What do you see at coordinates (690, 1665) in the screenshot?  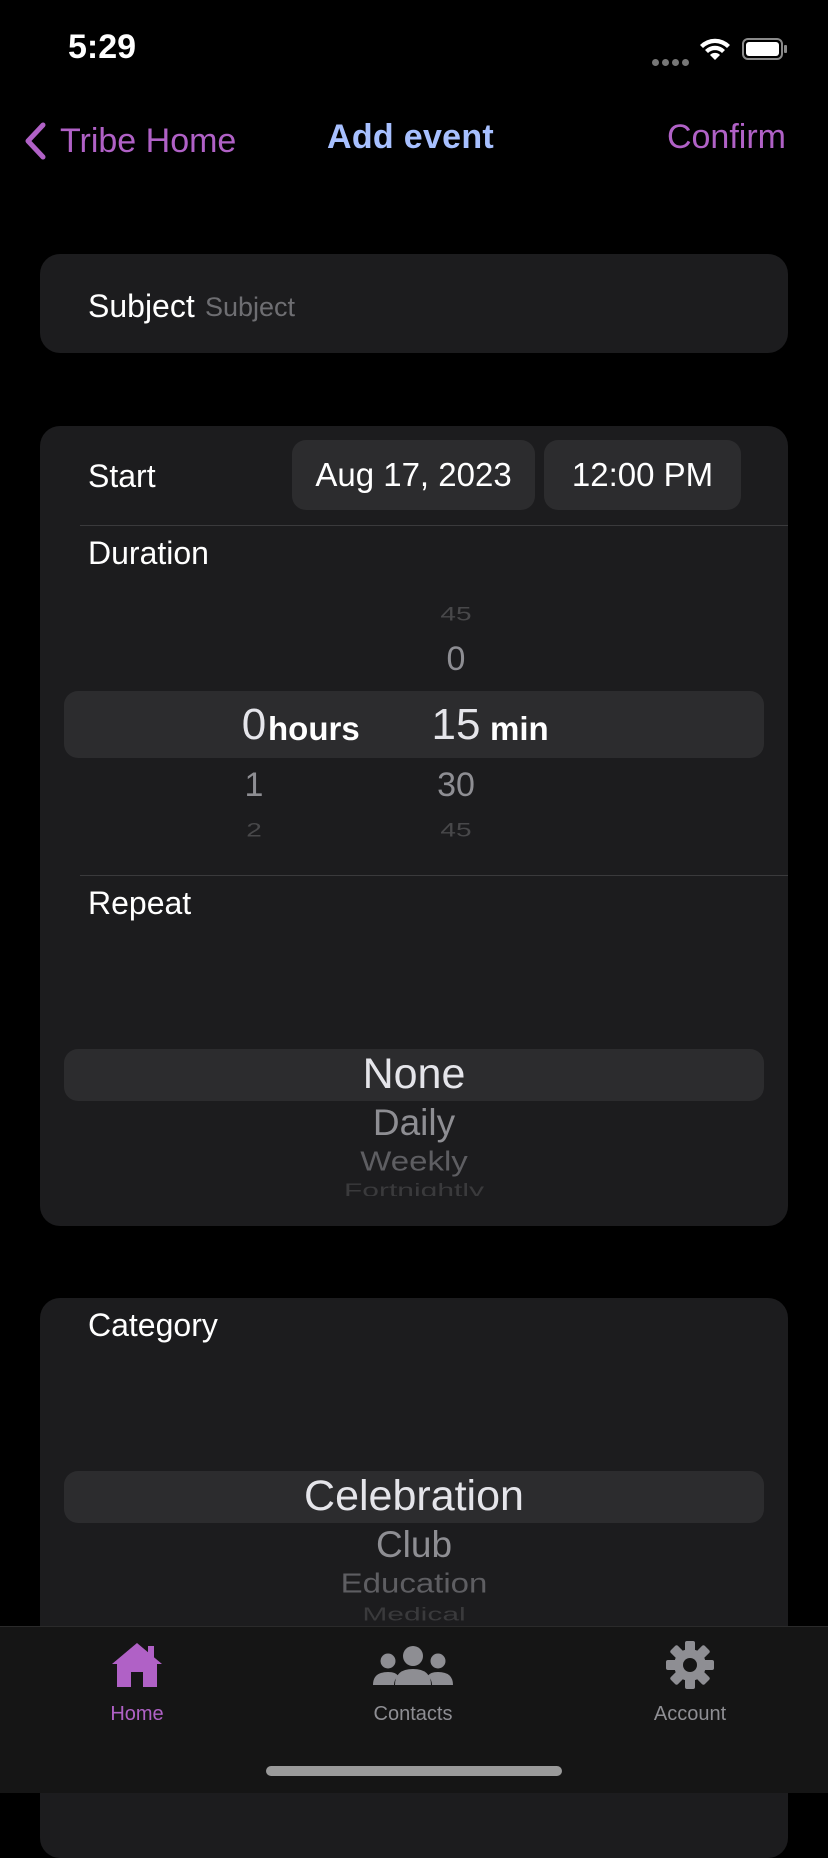 I see `gear-icon` at bounding box center [690, 1665].